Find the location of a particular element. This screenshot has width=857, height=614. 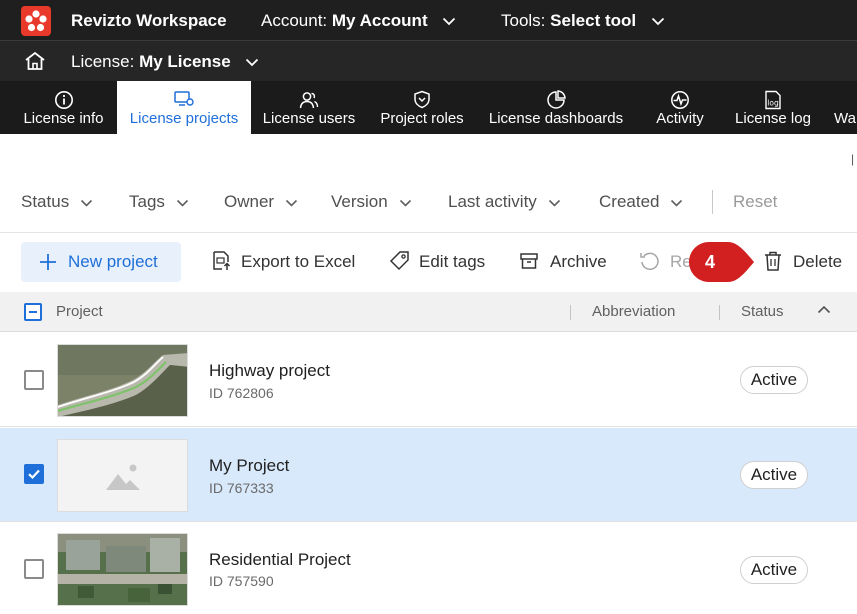

filter-status: Status is located at coordinates (57, 202).